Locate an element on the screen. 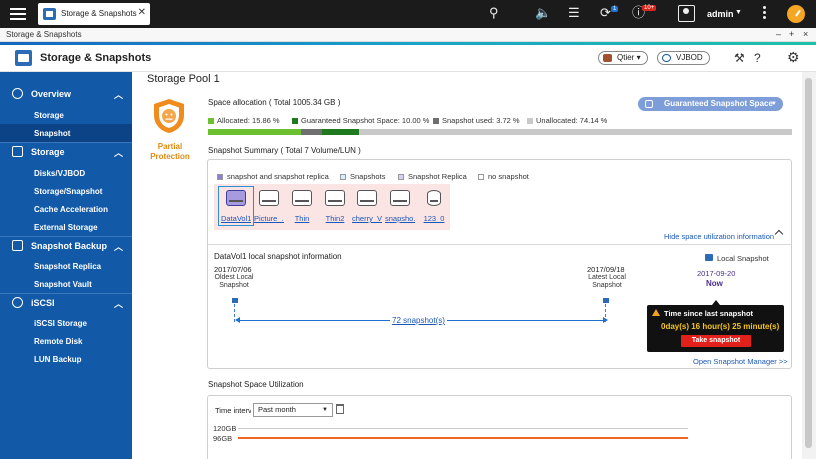 This screenshot has height=459, width=816. sidebar-item-label: Snapshot Vault is located at coordinates (63, 284).